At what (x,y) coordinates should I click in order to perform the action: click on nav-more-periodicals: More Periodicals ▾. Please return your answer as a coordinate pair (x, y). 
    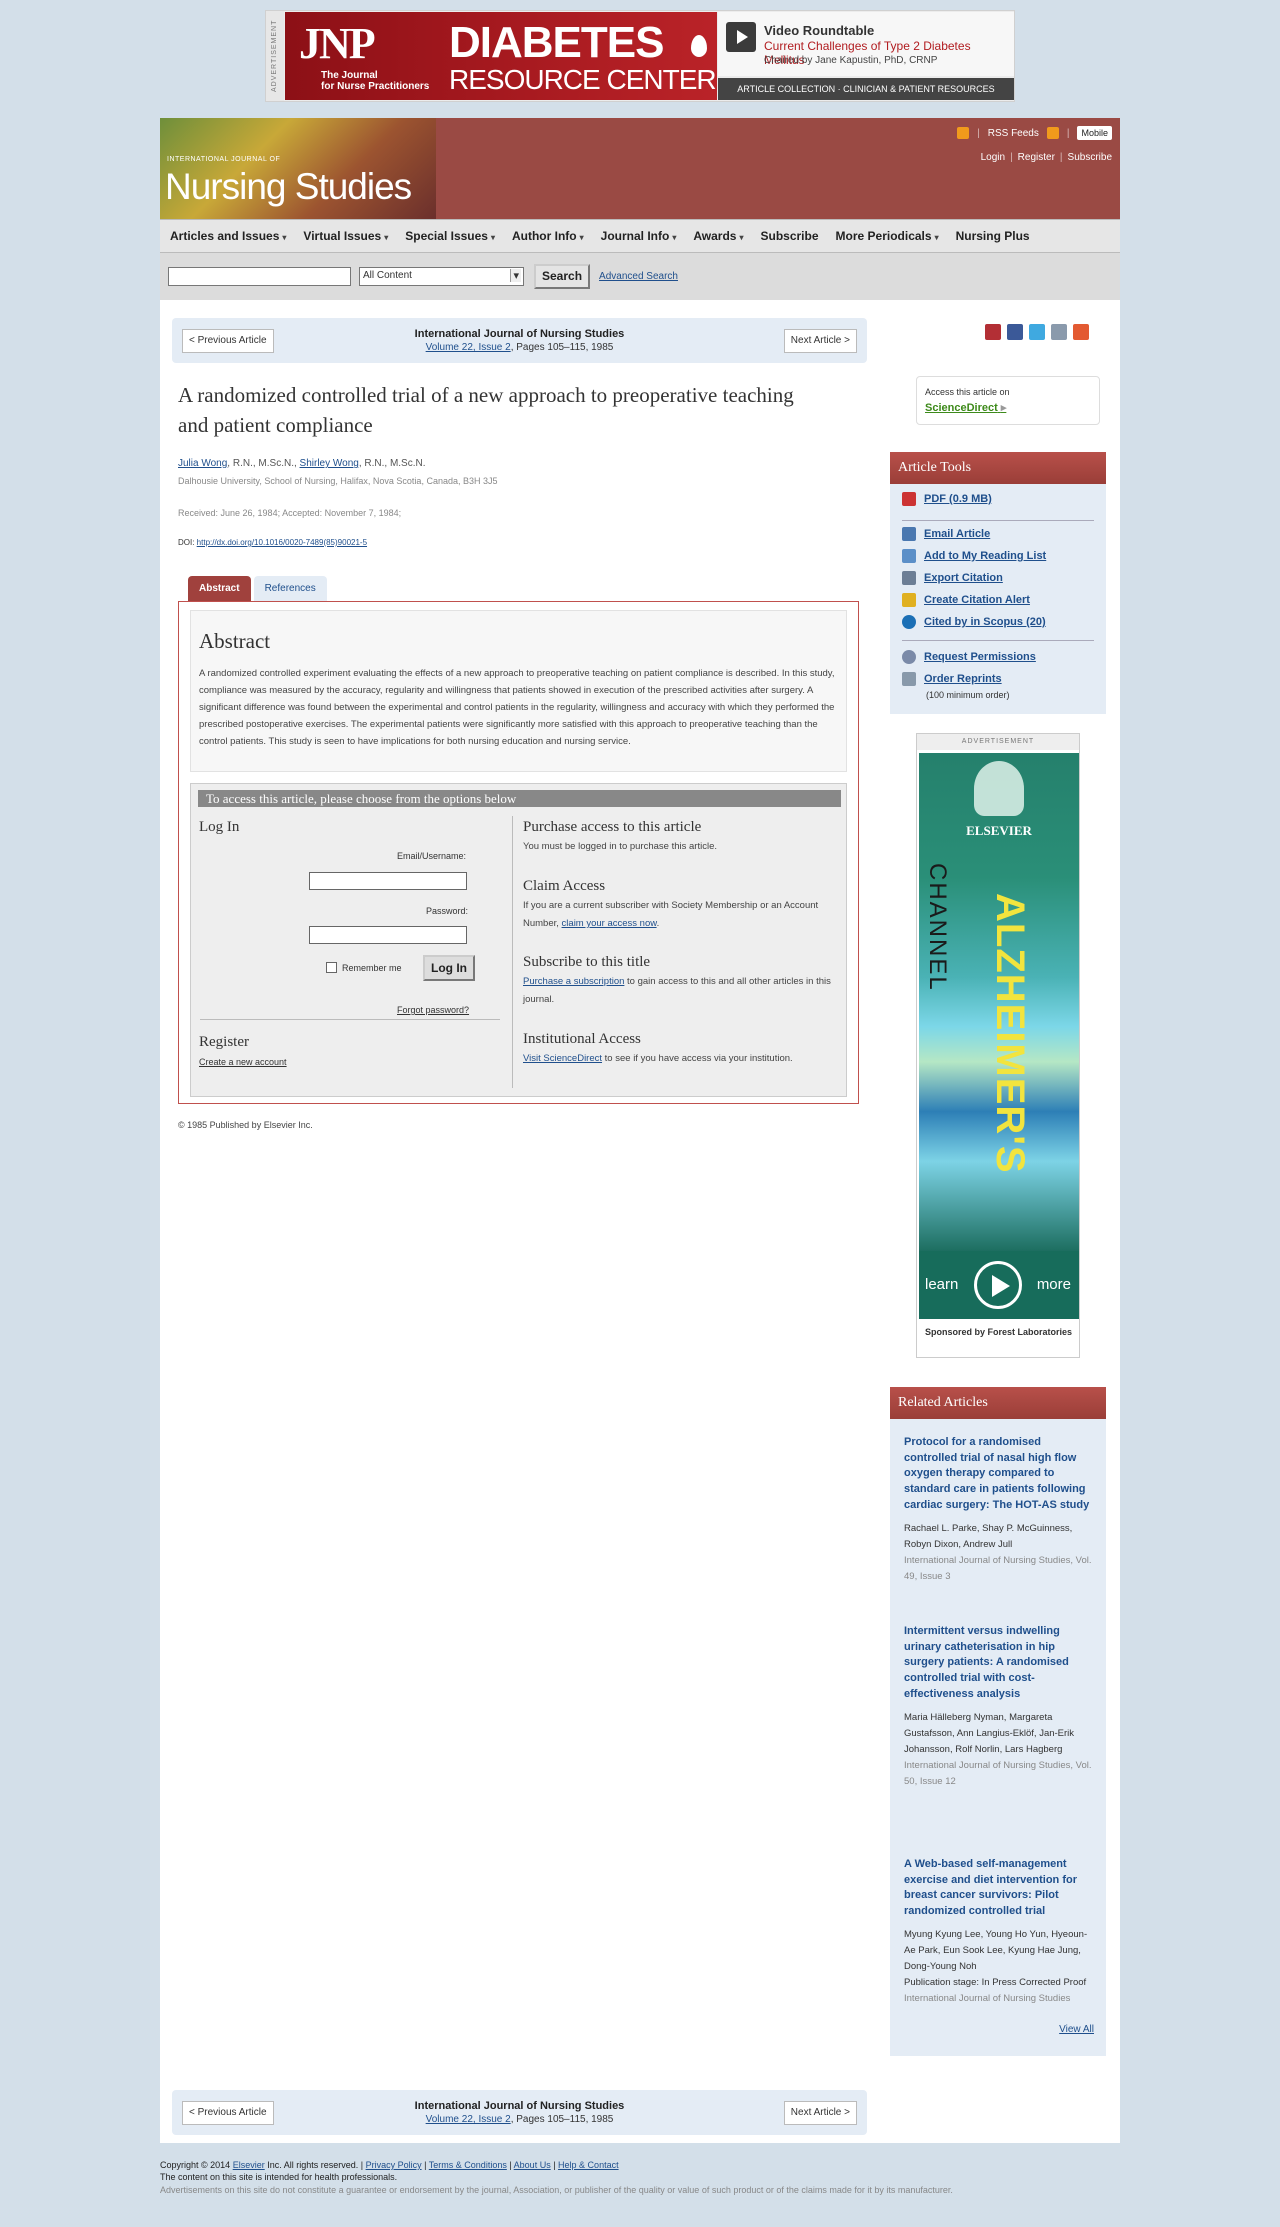
    Looking at the image, I should click on (887, 236).